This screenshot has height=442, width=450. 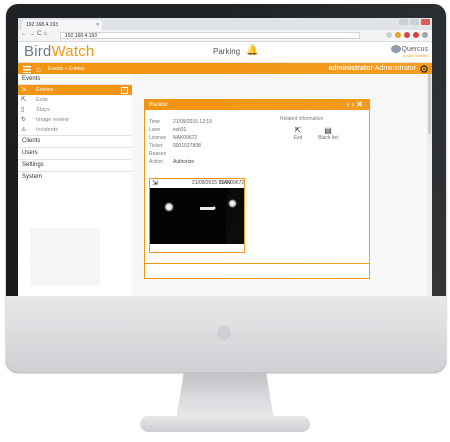 I want to click on back-icon: ←, so click(x=25, y=34).